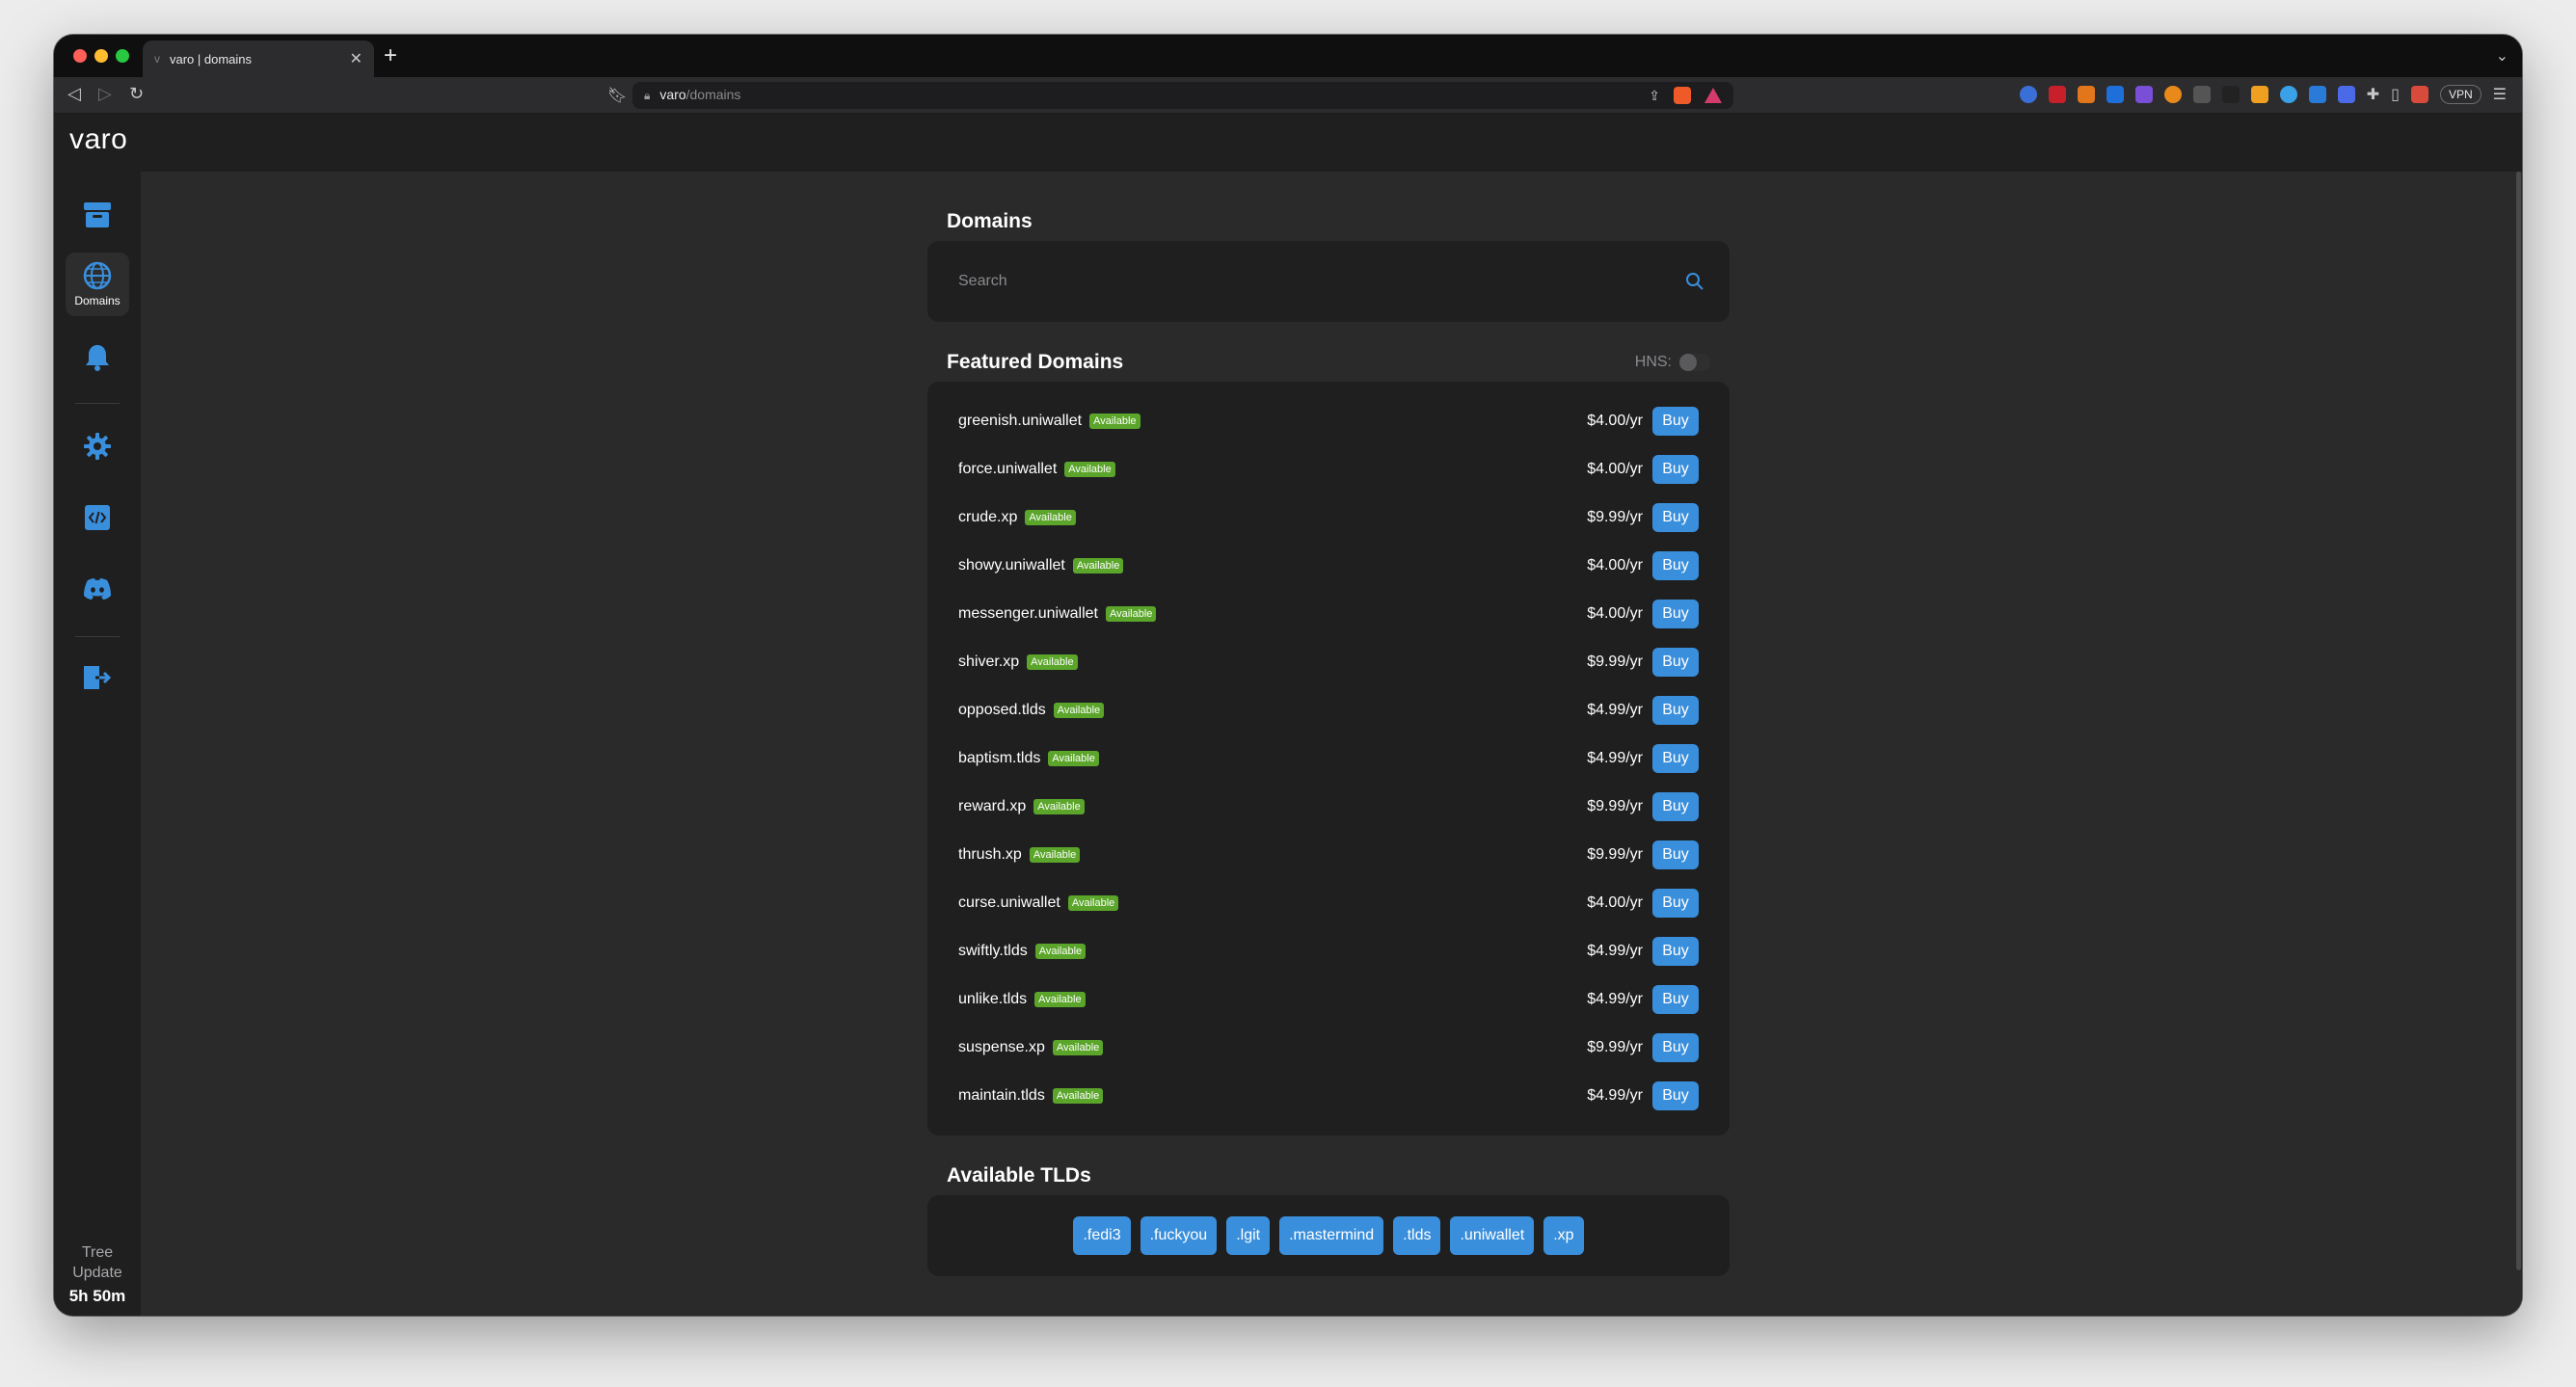 The height and width of the screenshot is (1387, 2576). Describe the element at coordinates (1028, 614) in the screenshot. I see `domain-name: messenger.uniwallet` at that location.